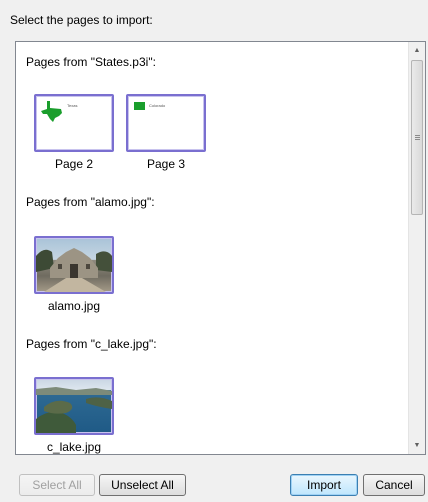 The width and height of the screenshot is (428, 502). Describe the element at coordinates (324, 485) in the screenshot. I see `import-button: Import` at that location.